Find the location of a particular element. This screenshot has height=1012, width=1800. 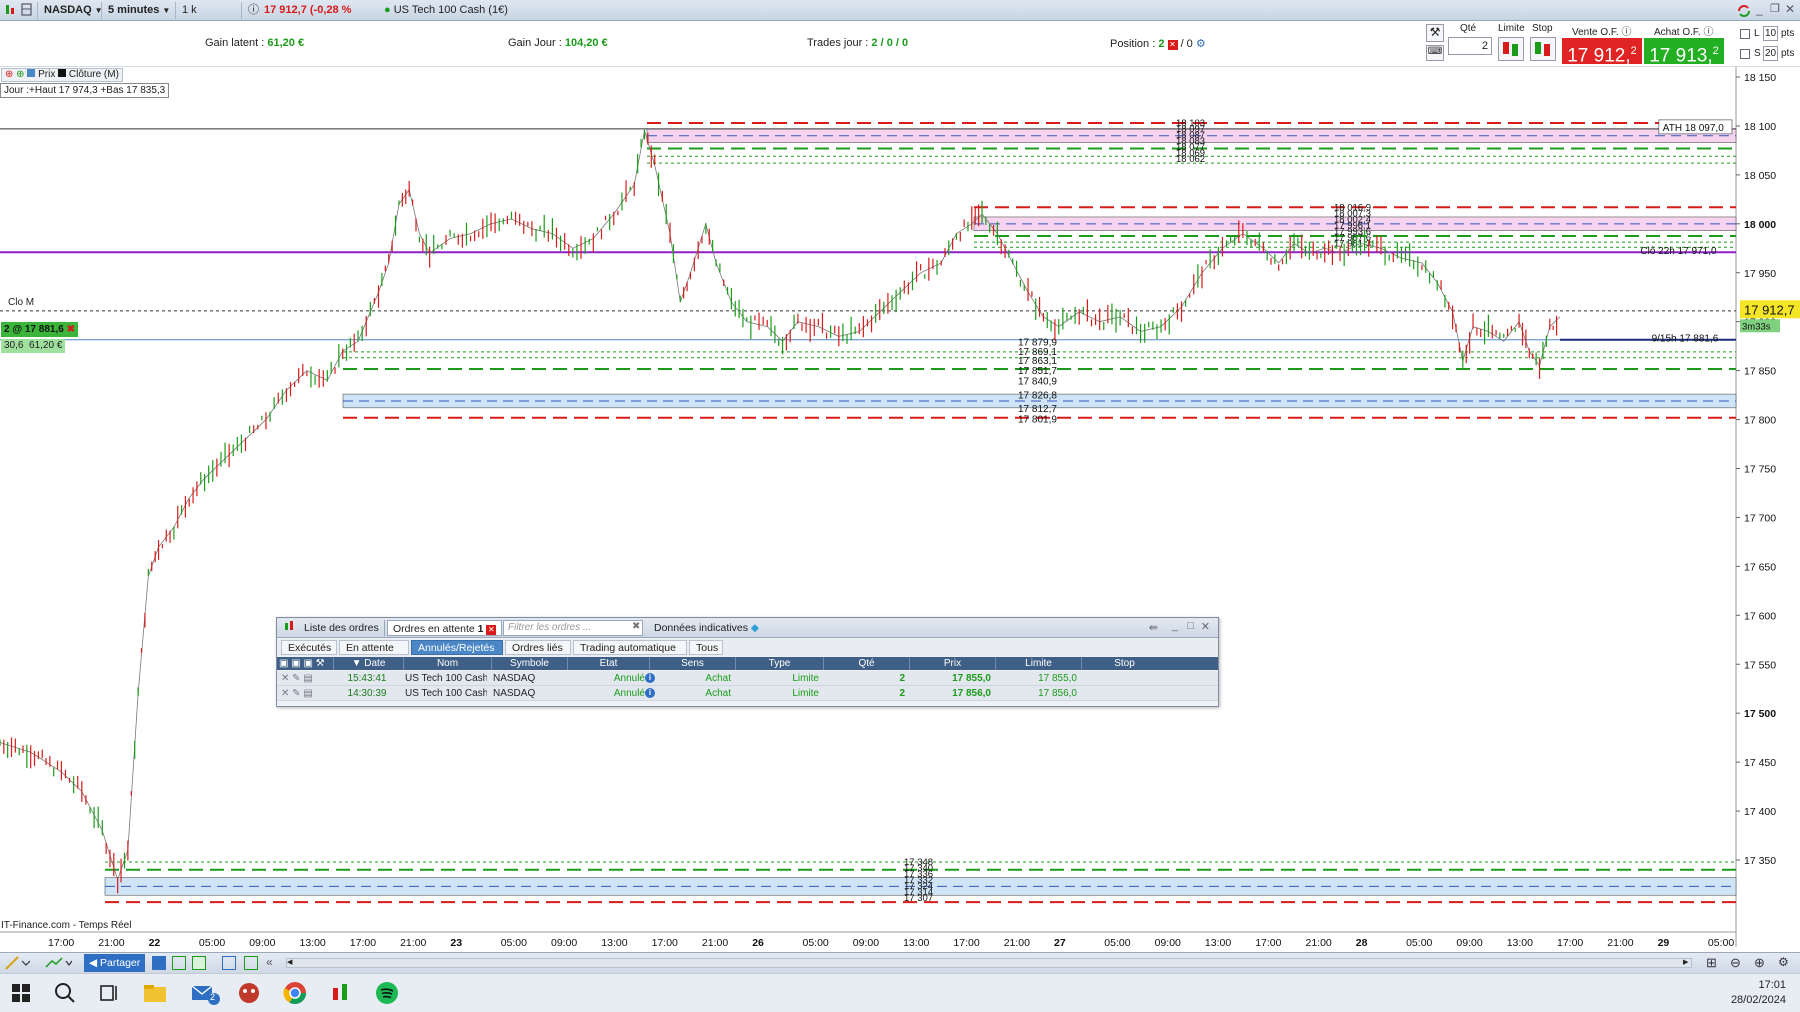

game-app-icon is located at coordinates (249, 993).